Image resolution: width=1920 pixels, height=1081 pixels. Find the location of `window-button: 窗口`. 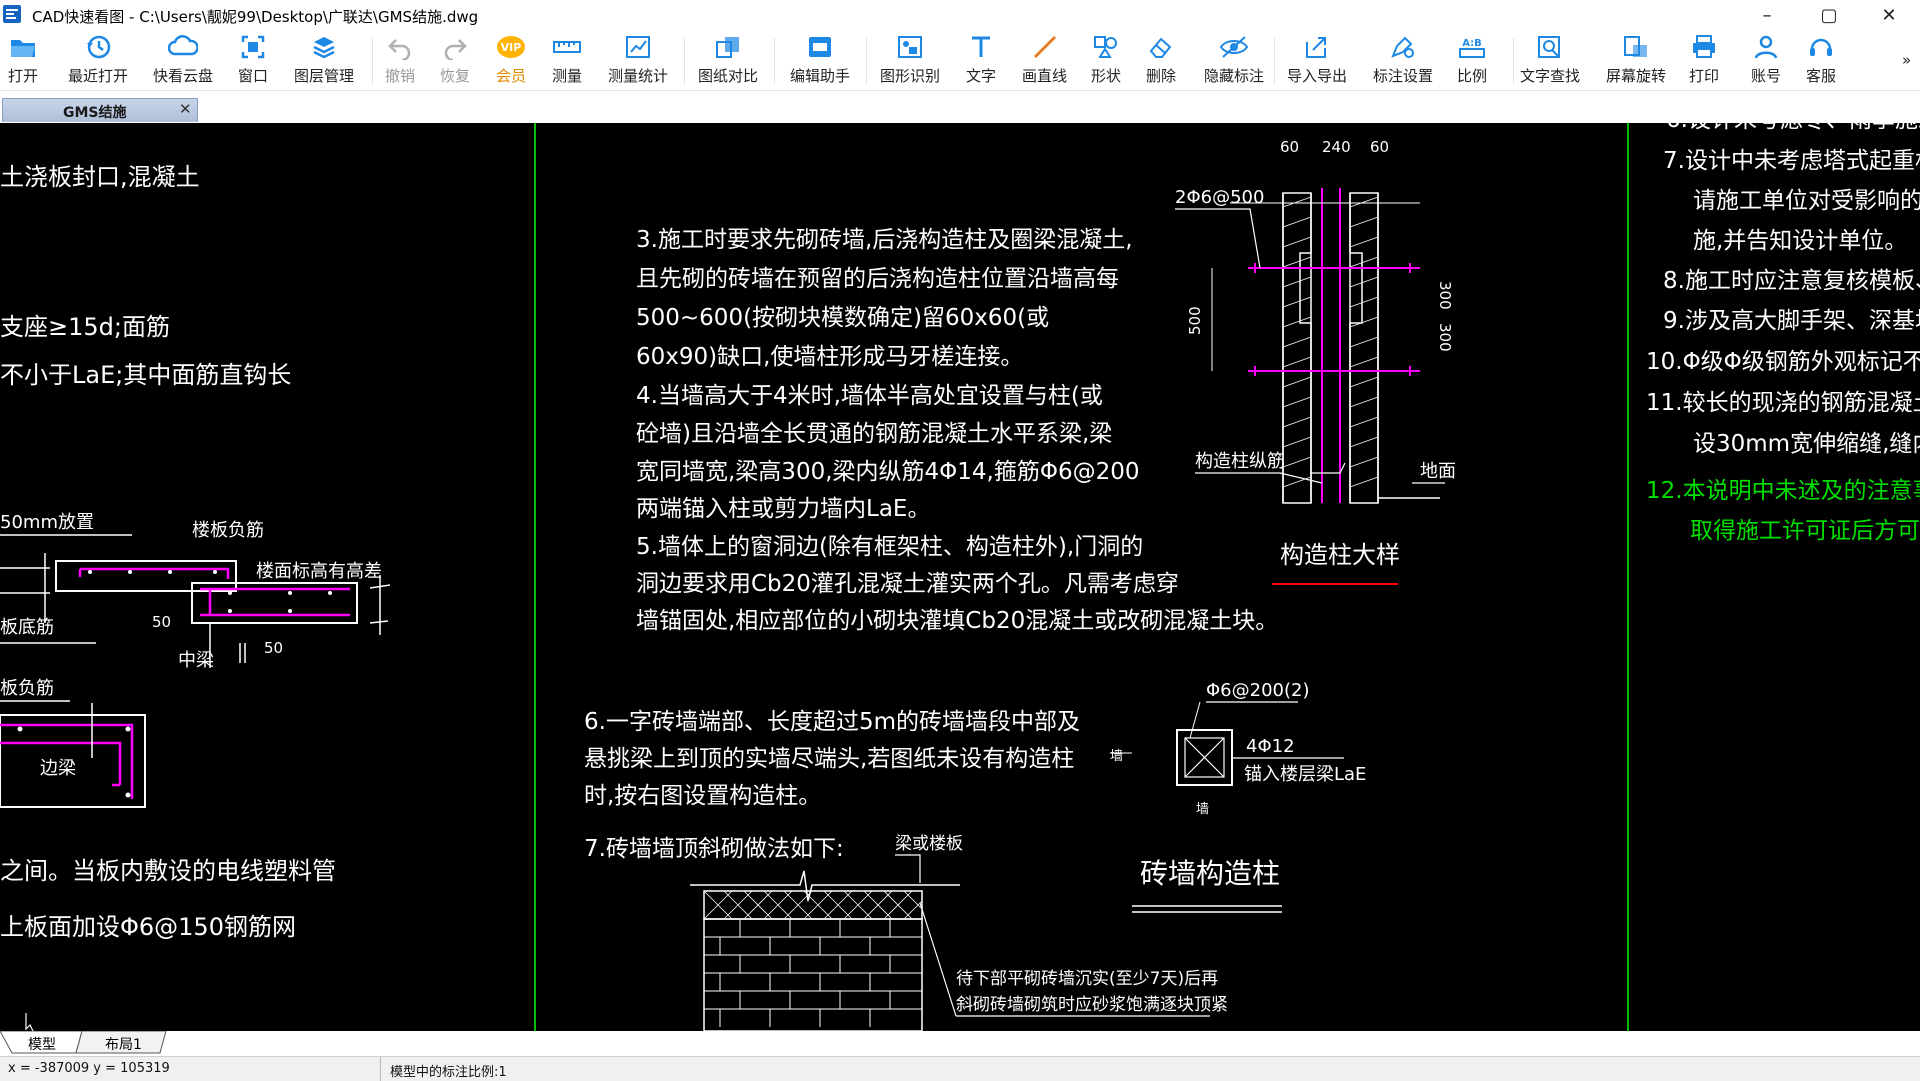

window-button: 窗口 is located at coordinates (253, 60).